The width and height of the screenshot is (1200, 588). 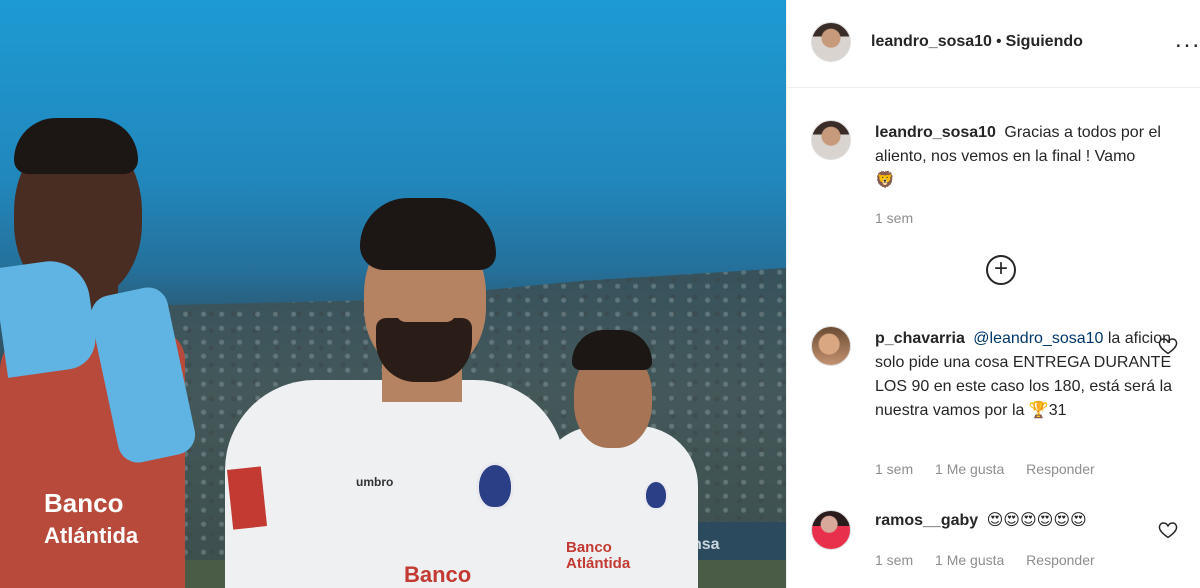 What do you see at coordinates (589, 547) in the screenshot?
I see `sponsor-3-text: Banco` at bounding box center [589, 547].